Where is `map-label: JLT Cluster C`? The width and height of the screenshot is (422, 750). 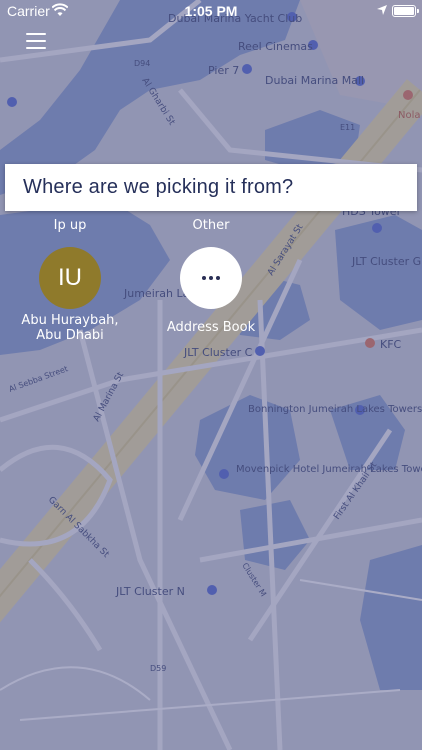 map-label: JLT Cluster C is located at coordinates (218, 352).